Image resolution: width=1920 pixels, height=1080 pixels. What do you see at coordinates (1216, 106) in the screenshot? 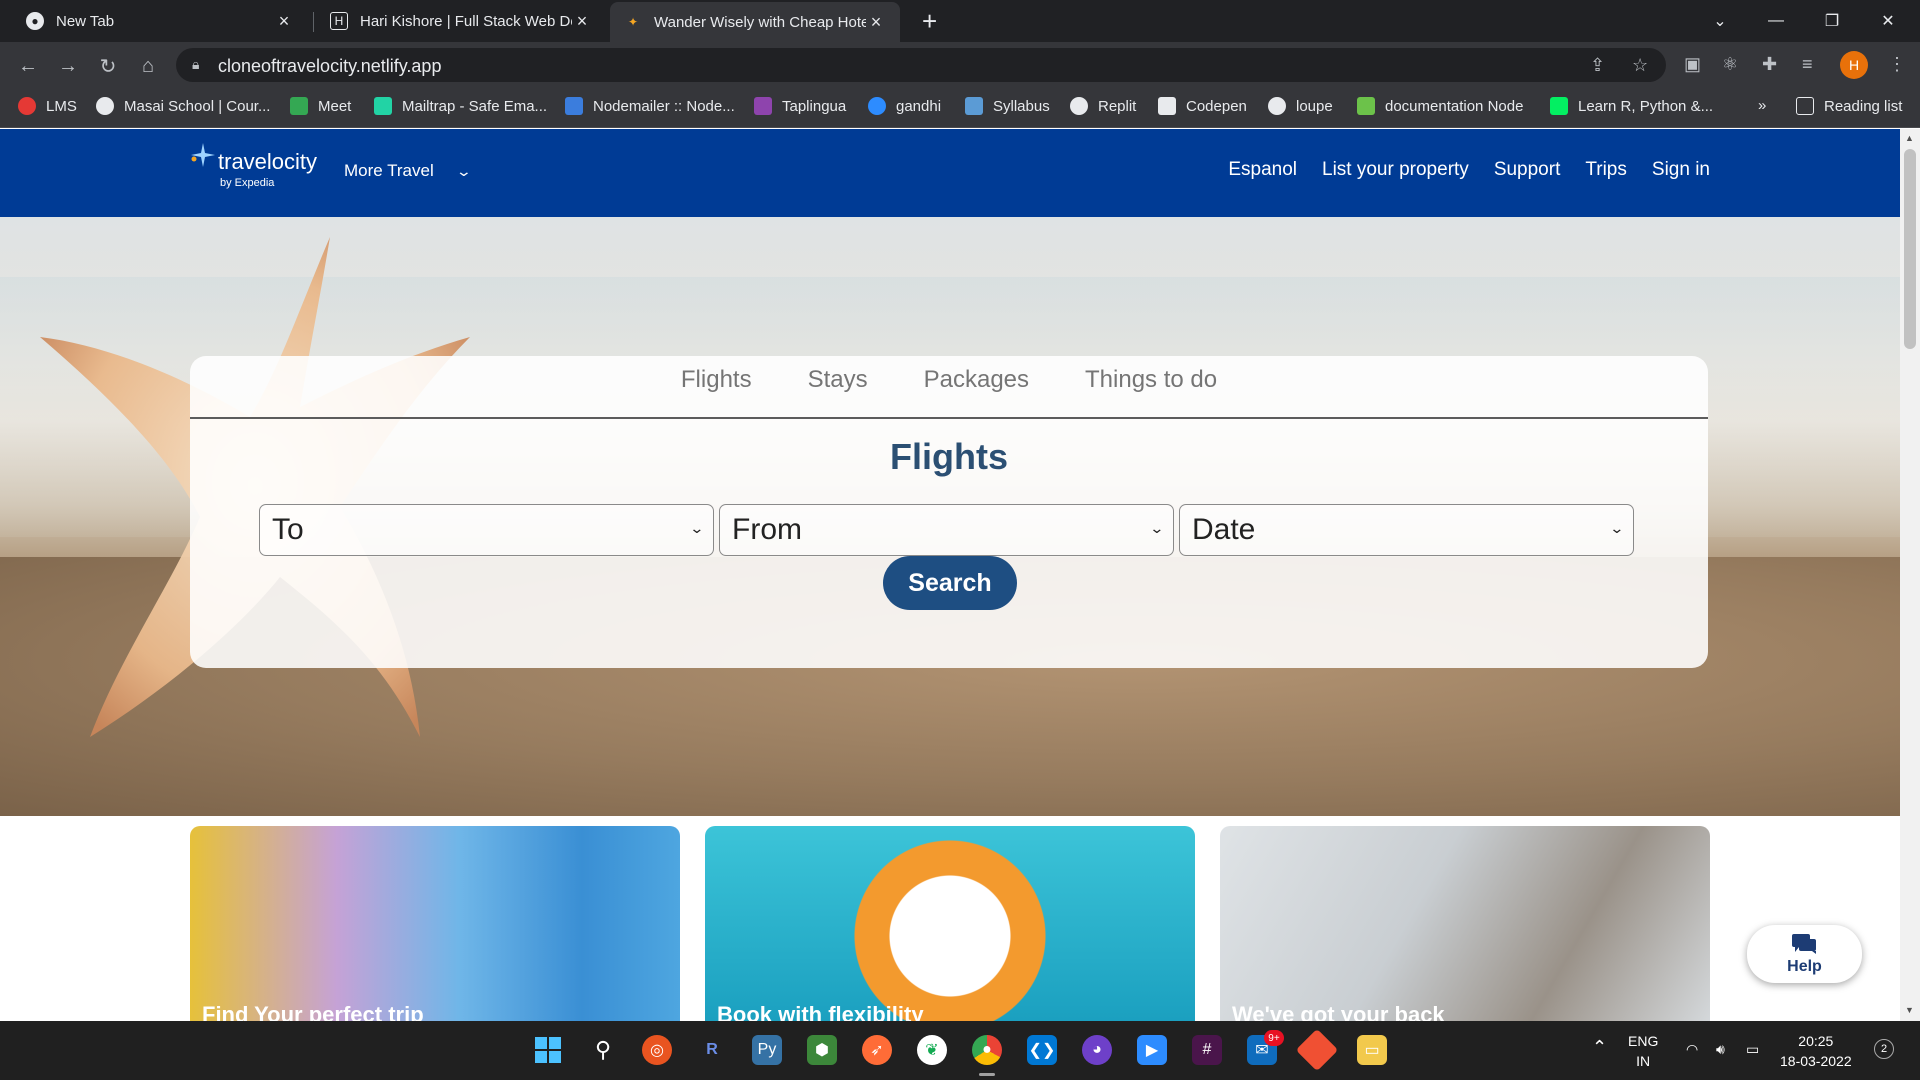
I see `bookmark-label: Codepen` at bounding box center [1216, 106].